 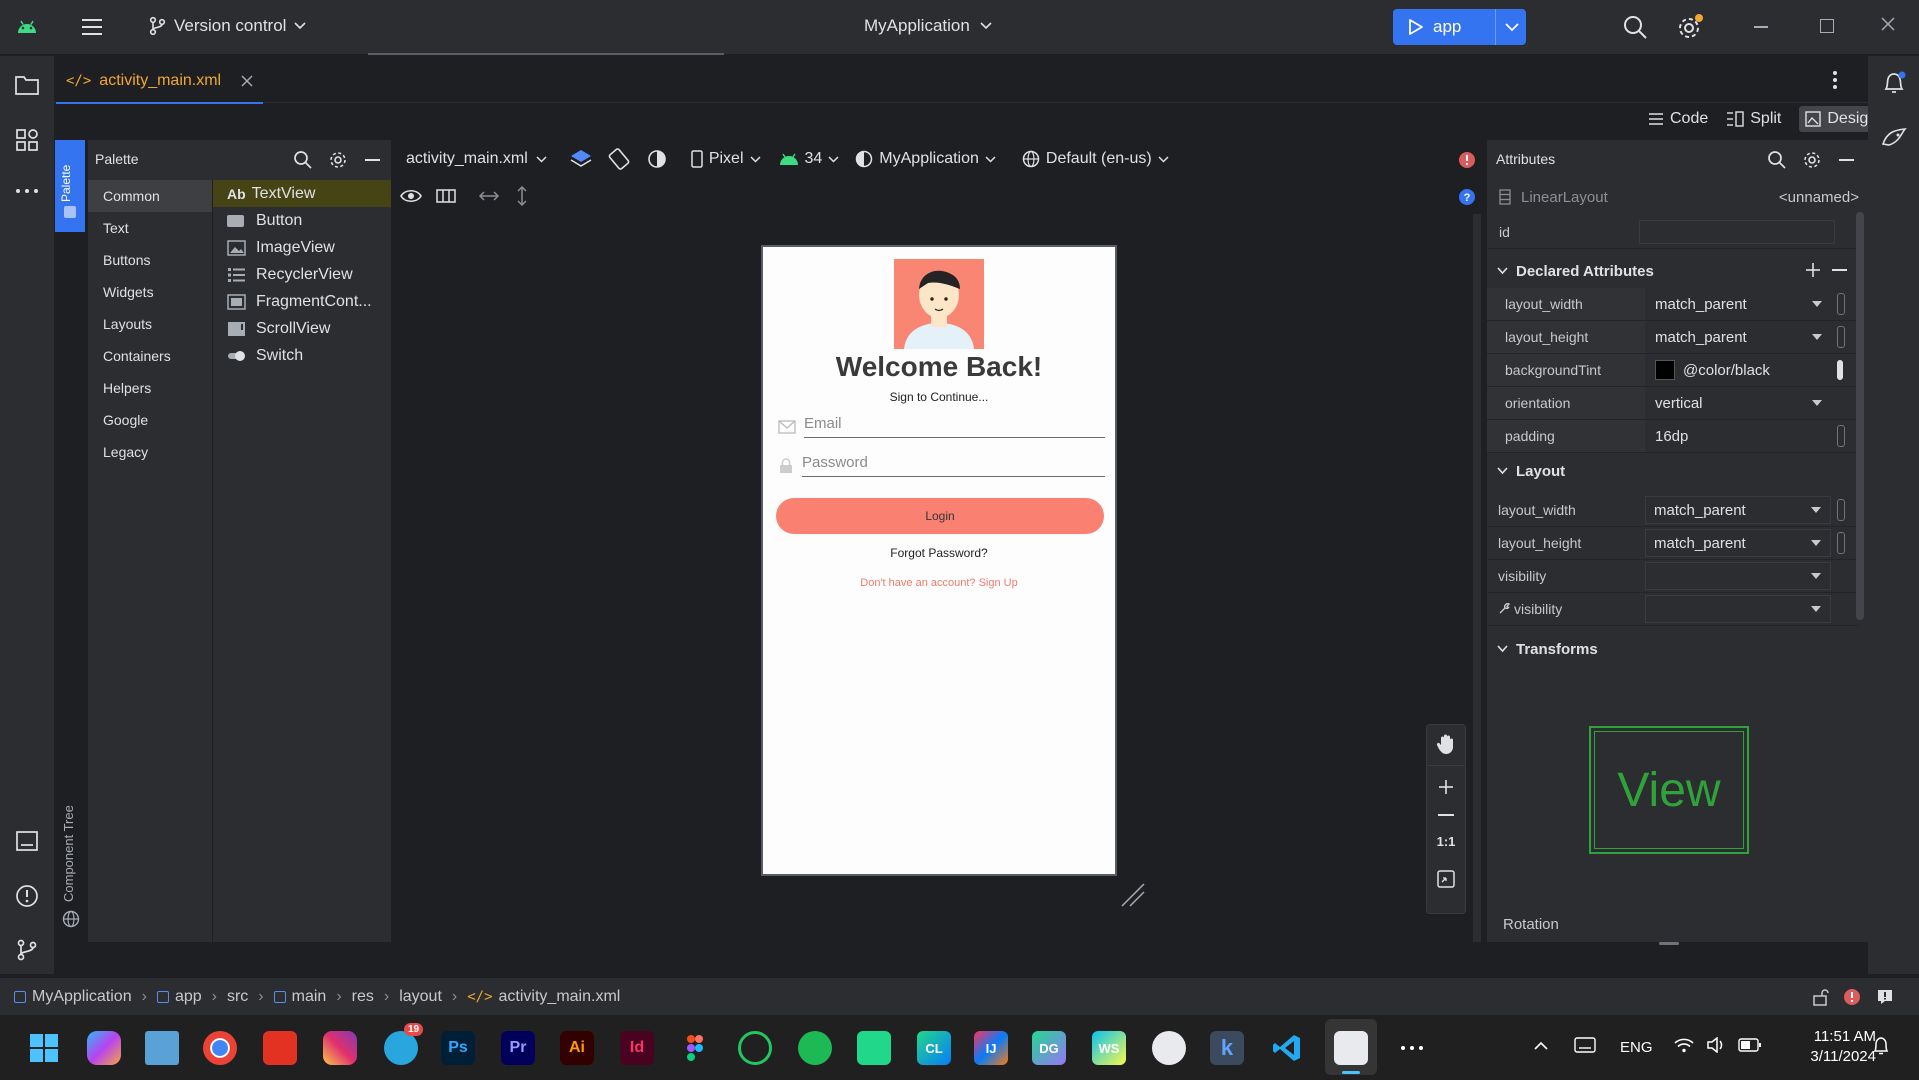 I want to click on vscode-icon, so click(x=1287, y=1048).